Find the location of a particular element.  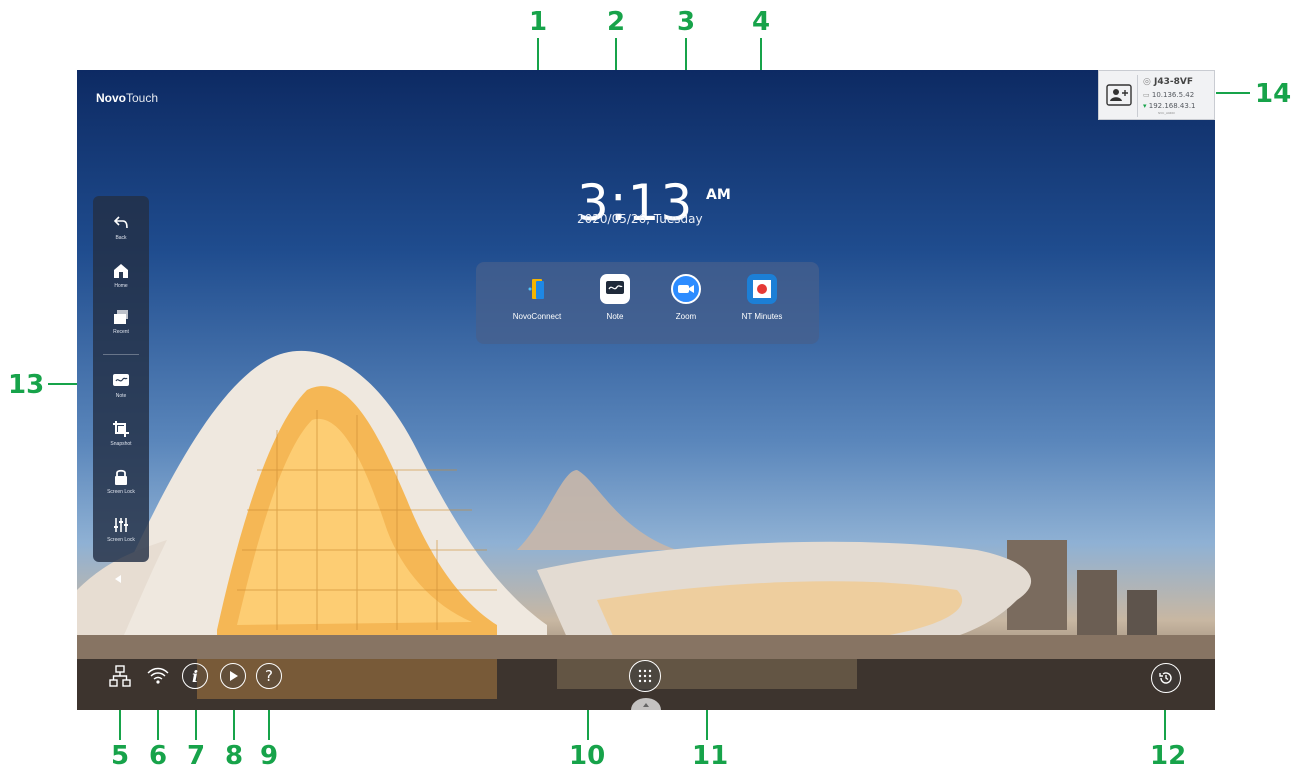

wifi-ip-value: 192.168.43.1 is located at coordinates (1172, 106).